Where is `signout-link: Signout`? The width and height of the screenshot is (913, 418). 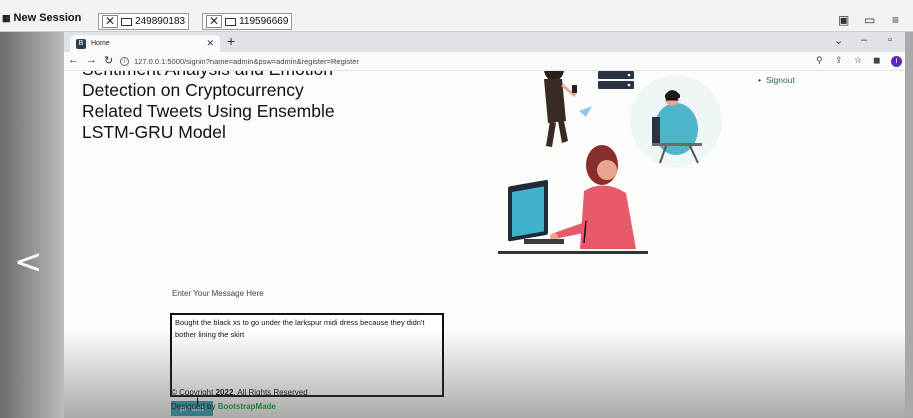
signout-link: Signout is located at coordinates (776, 80).